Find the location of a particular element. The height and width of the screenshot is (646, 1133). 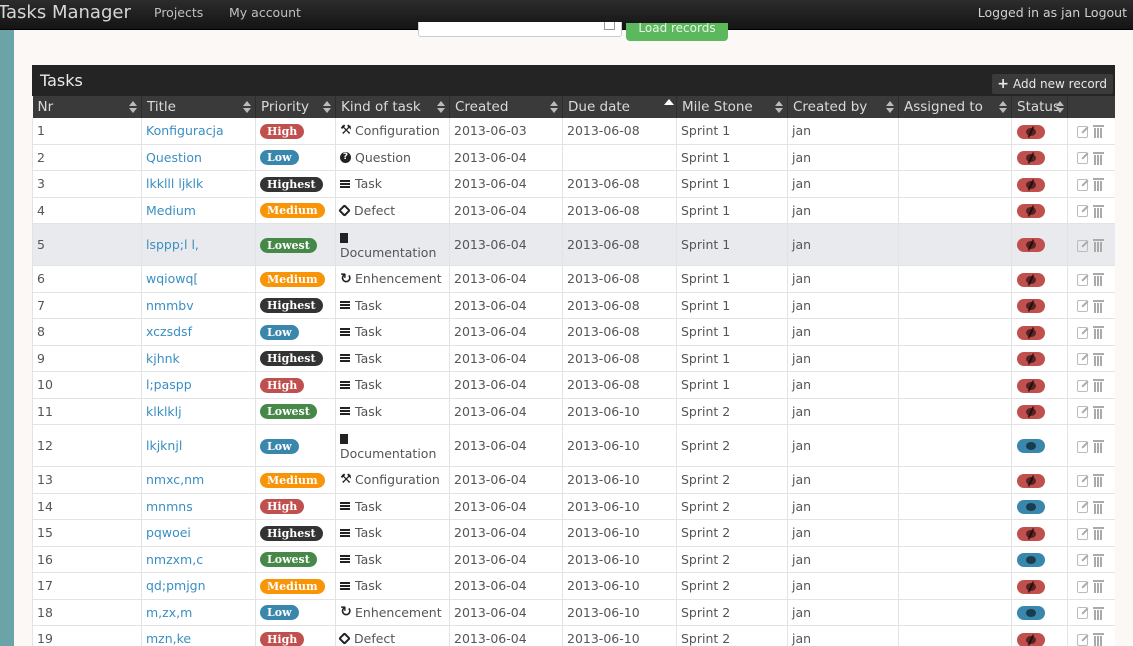

column-header-mile-stone: Mile Stone is located at coordinates (732, 107).